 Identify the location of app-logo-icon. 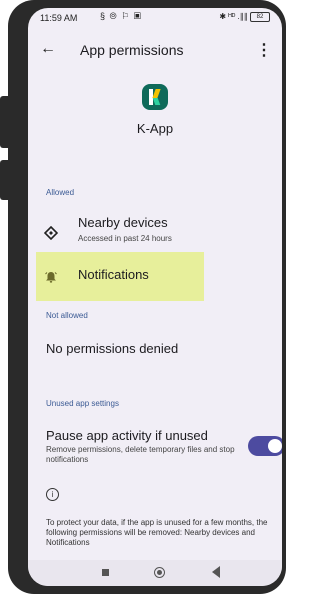
(155, 97).